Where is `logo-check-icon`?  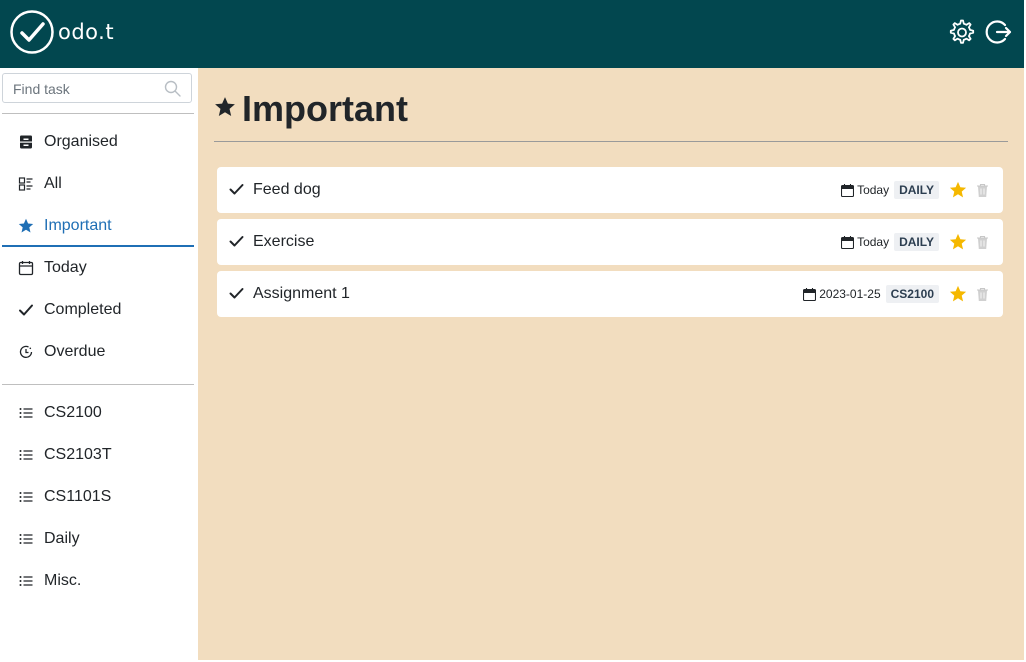 logo-check-icon is located at coordinates (32, 32).